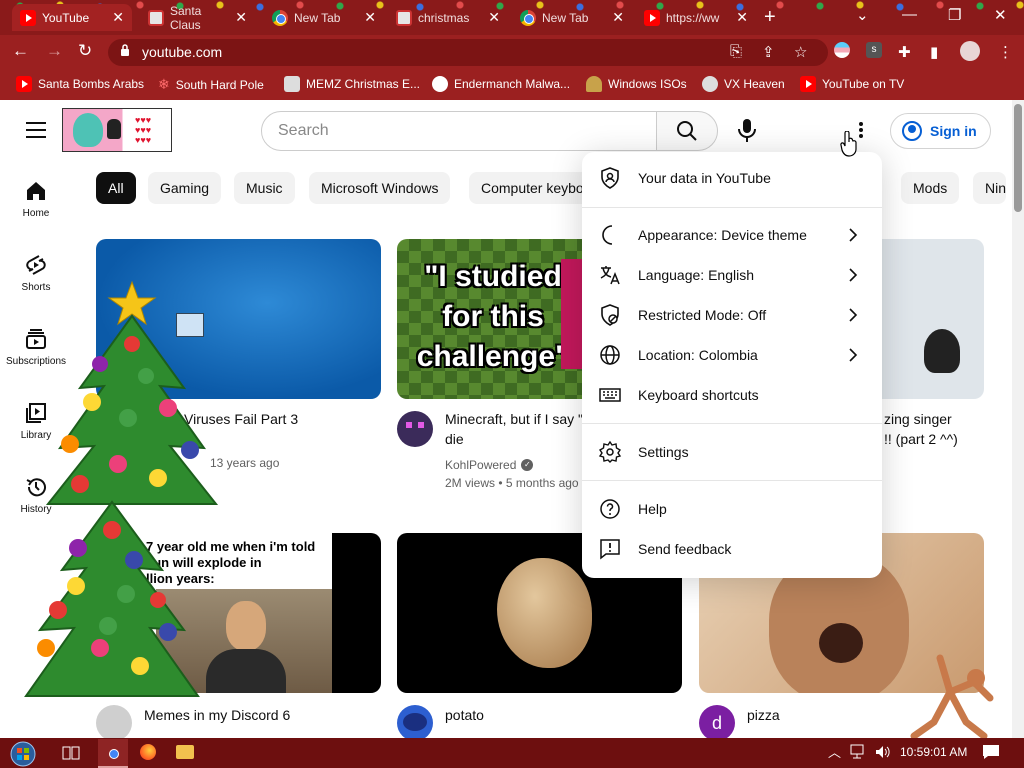 Image resolution: width=1024 pixels, height=768 pixels. Describe the element at coordinates (934, 52) in the screenshot. I see `side-panel-icon: ▮` at that location.